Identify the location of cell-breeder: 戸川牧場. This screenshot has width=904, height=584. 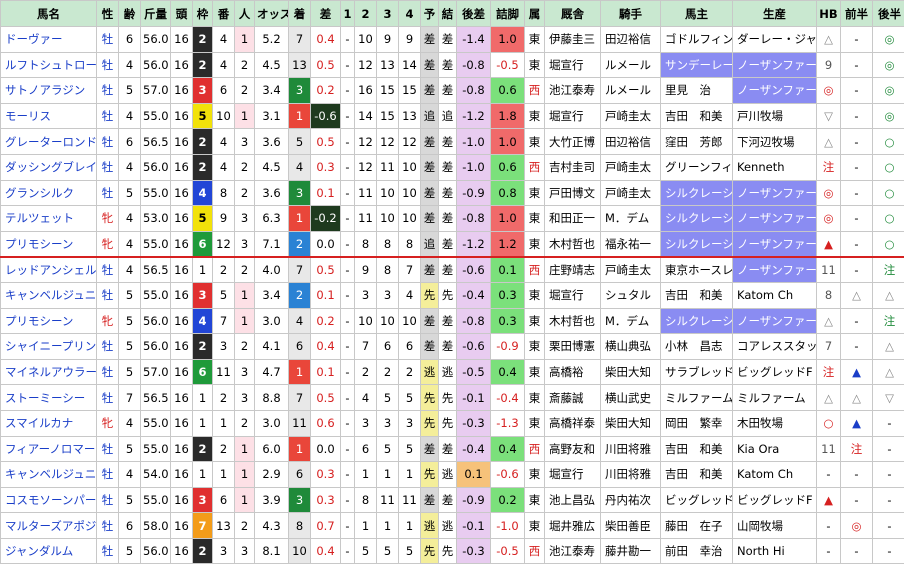
(774, 116).